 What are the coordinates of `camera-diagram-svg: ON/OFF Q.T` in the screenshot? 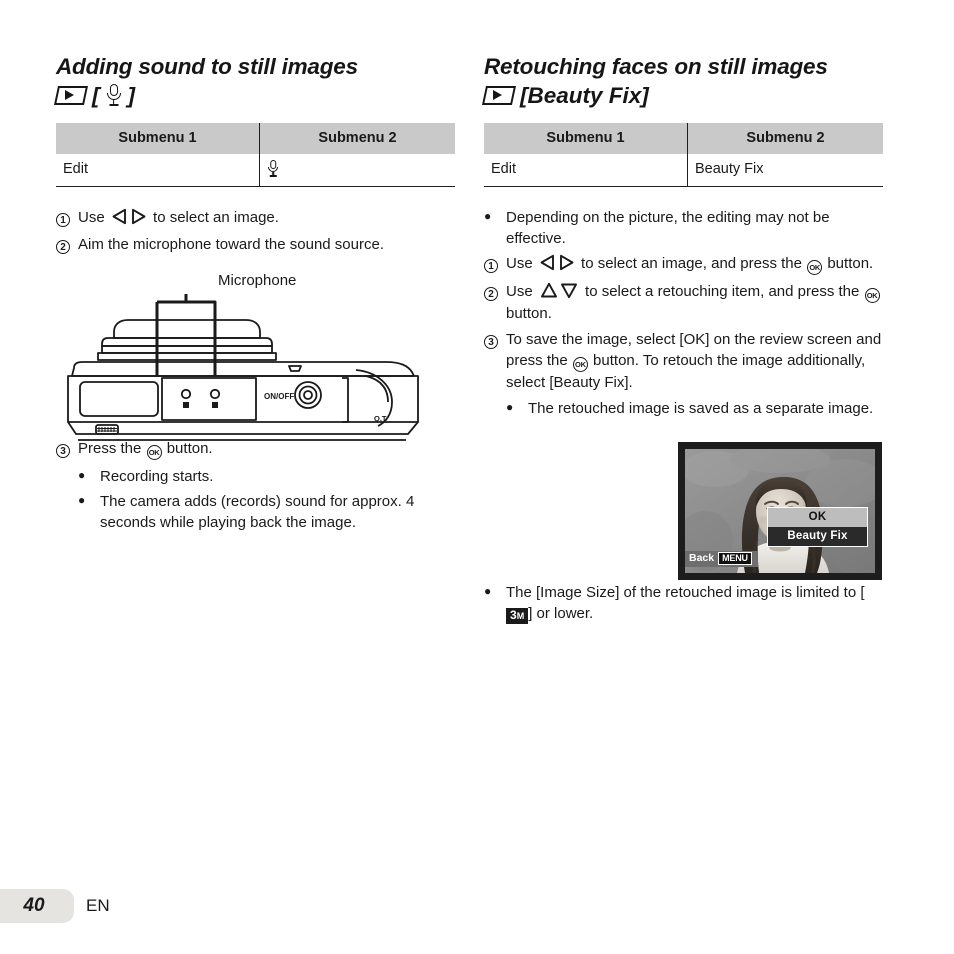 It's located at (243, 368).